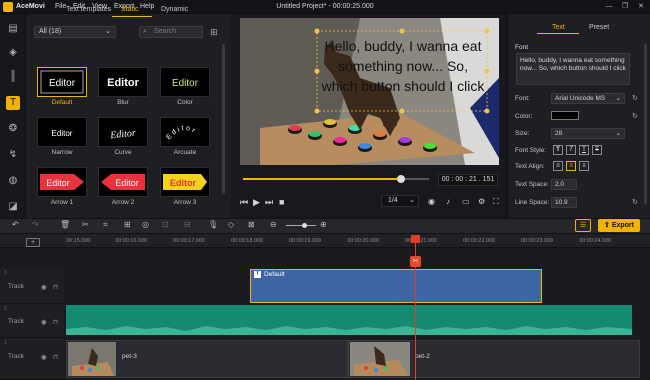 The width and height of the screenshot is (650, 380). Describe the element at coordinates (558, 150) in the screenshot. I see `bold-button: T` at that location.